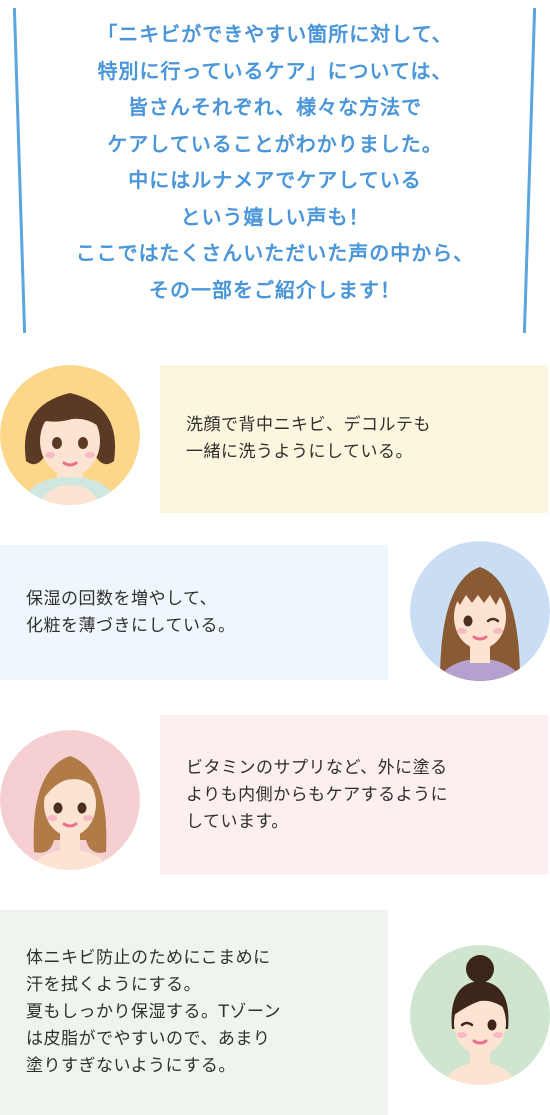 Image resolution: width=550 pixels, height=1115 pixels. Describe the element at coordinates (148, 1039) in the screenshot. I see `testimonial-line: は皮脂がでやすいので、あまり` at that location.